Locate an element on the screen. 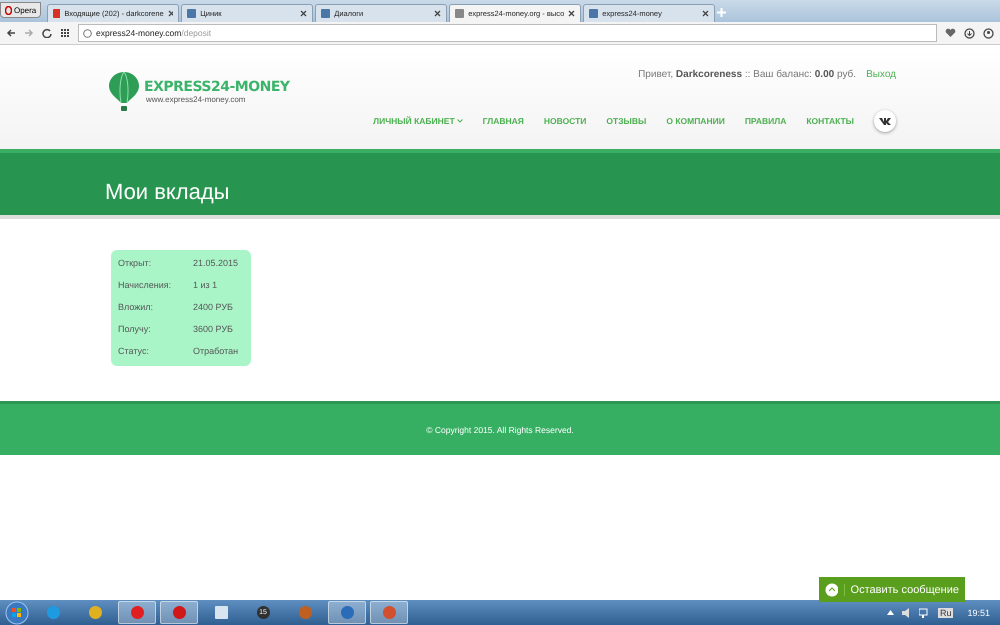 This screenshot has height=625, width=1000. field-value: 2400 РУБ is located at coordinates (213, 307).